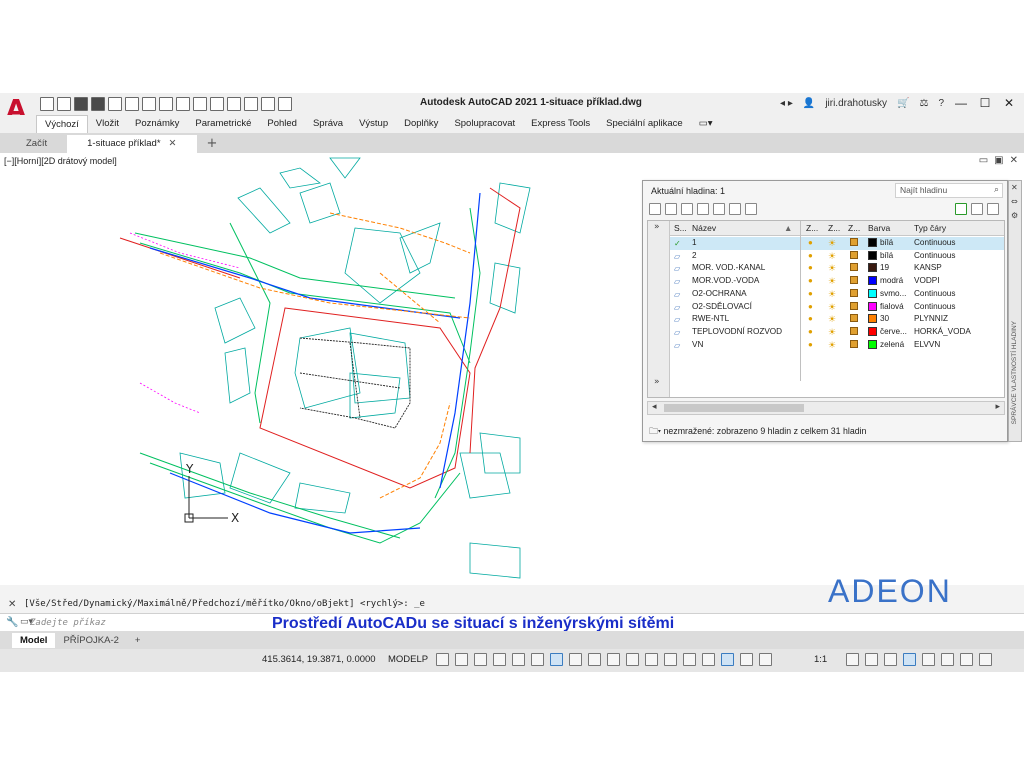  What do you see at coordinates (722, 306) in the screenshot?
I see `layer-name: O2-SDĚLOVACÍ` at bounding box center [722, 306].